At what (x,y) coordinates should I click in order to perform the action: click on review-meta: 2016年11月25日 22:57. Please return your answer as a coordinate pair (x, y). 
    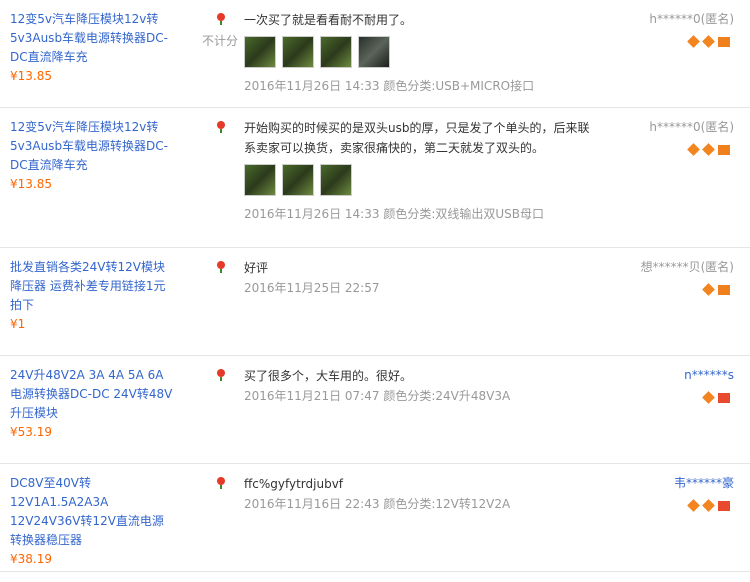
    Looking at the image, I should click on (419, 288).